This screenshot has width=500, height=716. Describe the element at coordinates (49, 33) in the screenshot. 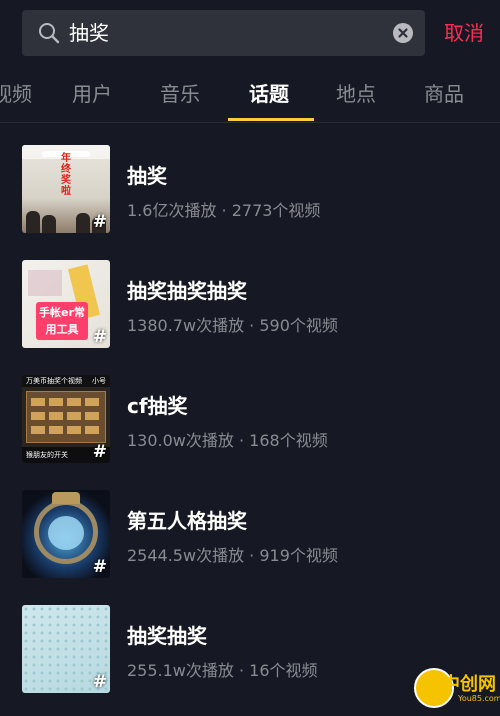

I see `search-icon` at that location.